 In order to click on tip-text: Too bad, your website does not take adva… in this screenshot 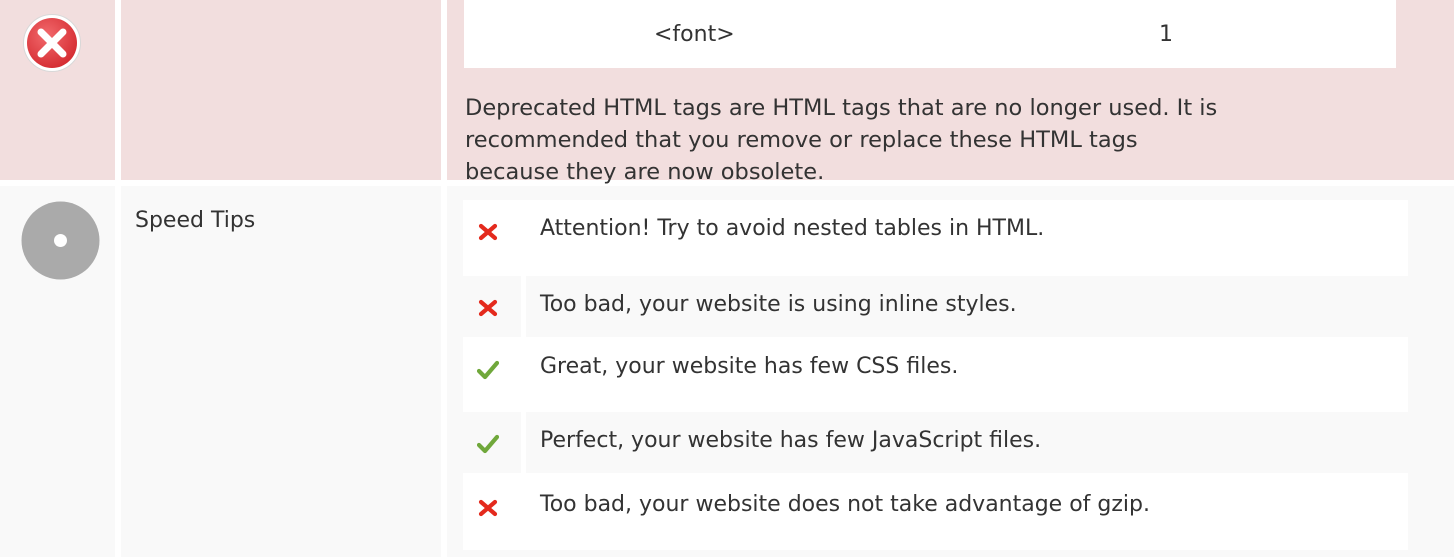, I will do `click(845, 504)`.